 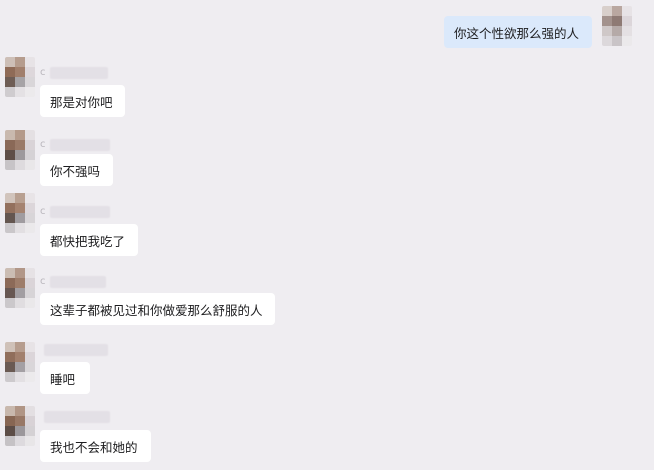 I want to click on message-text: 都快把我吃了, so click(x=88, y=241).